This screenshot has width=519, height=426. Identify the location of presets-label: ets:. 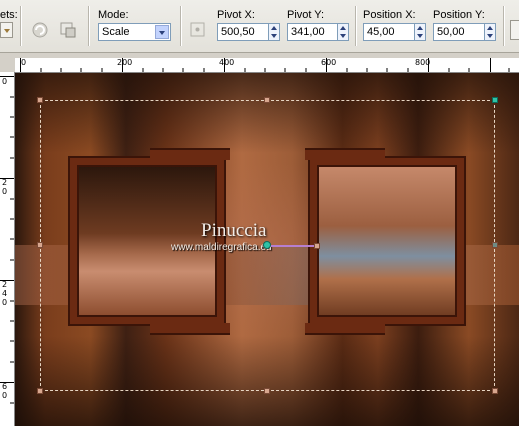
(9, 15).